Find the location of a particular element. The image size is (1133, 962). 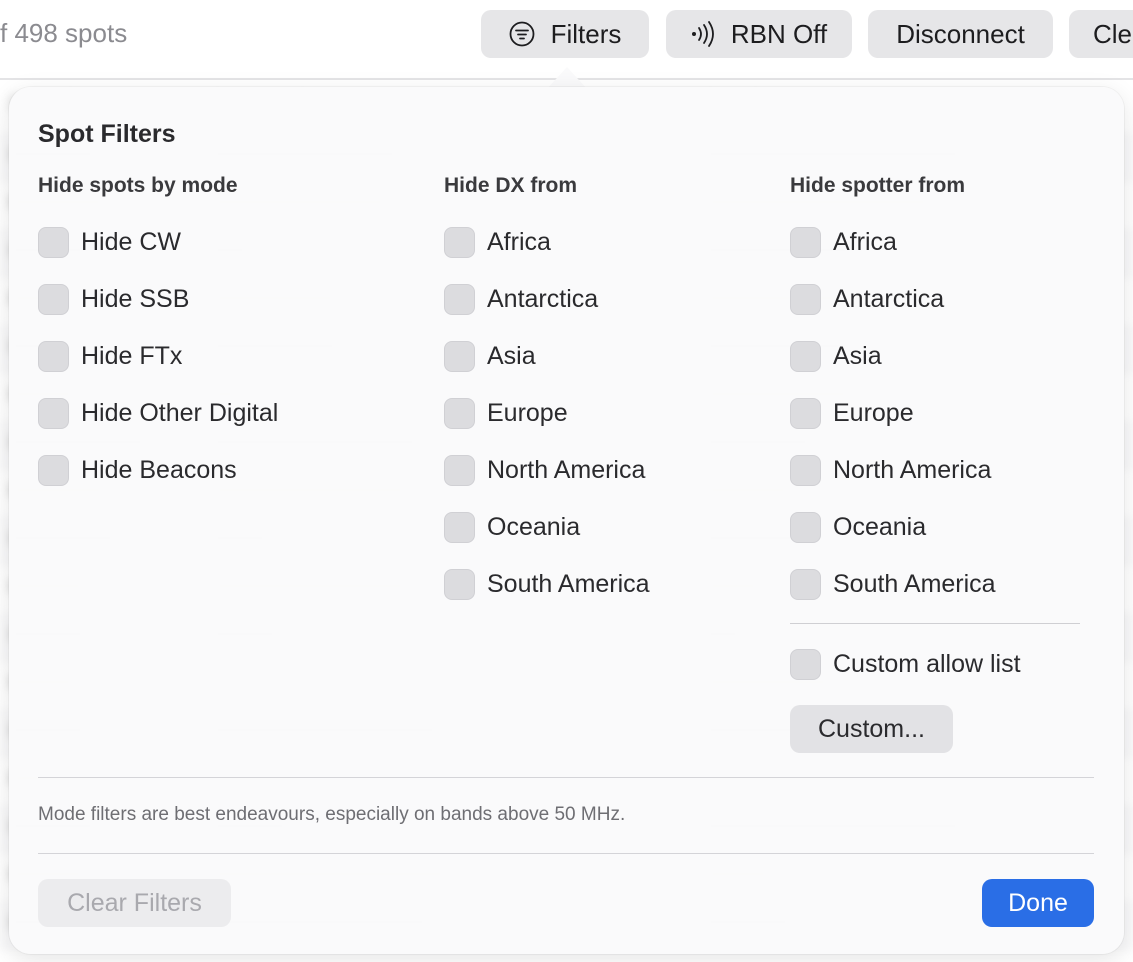

checkbox-label: Hide Beacons is located at coordinates (159, 470).